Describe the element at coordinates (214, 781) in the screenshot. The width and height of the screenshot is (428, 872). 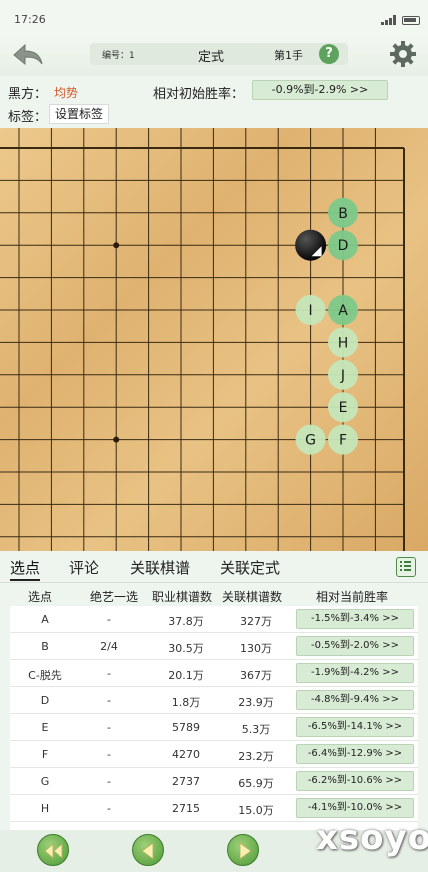
I see `table-row: G - 2737 65.9万 -6.2%到-10.6% >>` at that location.